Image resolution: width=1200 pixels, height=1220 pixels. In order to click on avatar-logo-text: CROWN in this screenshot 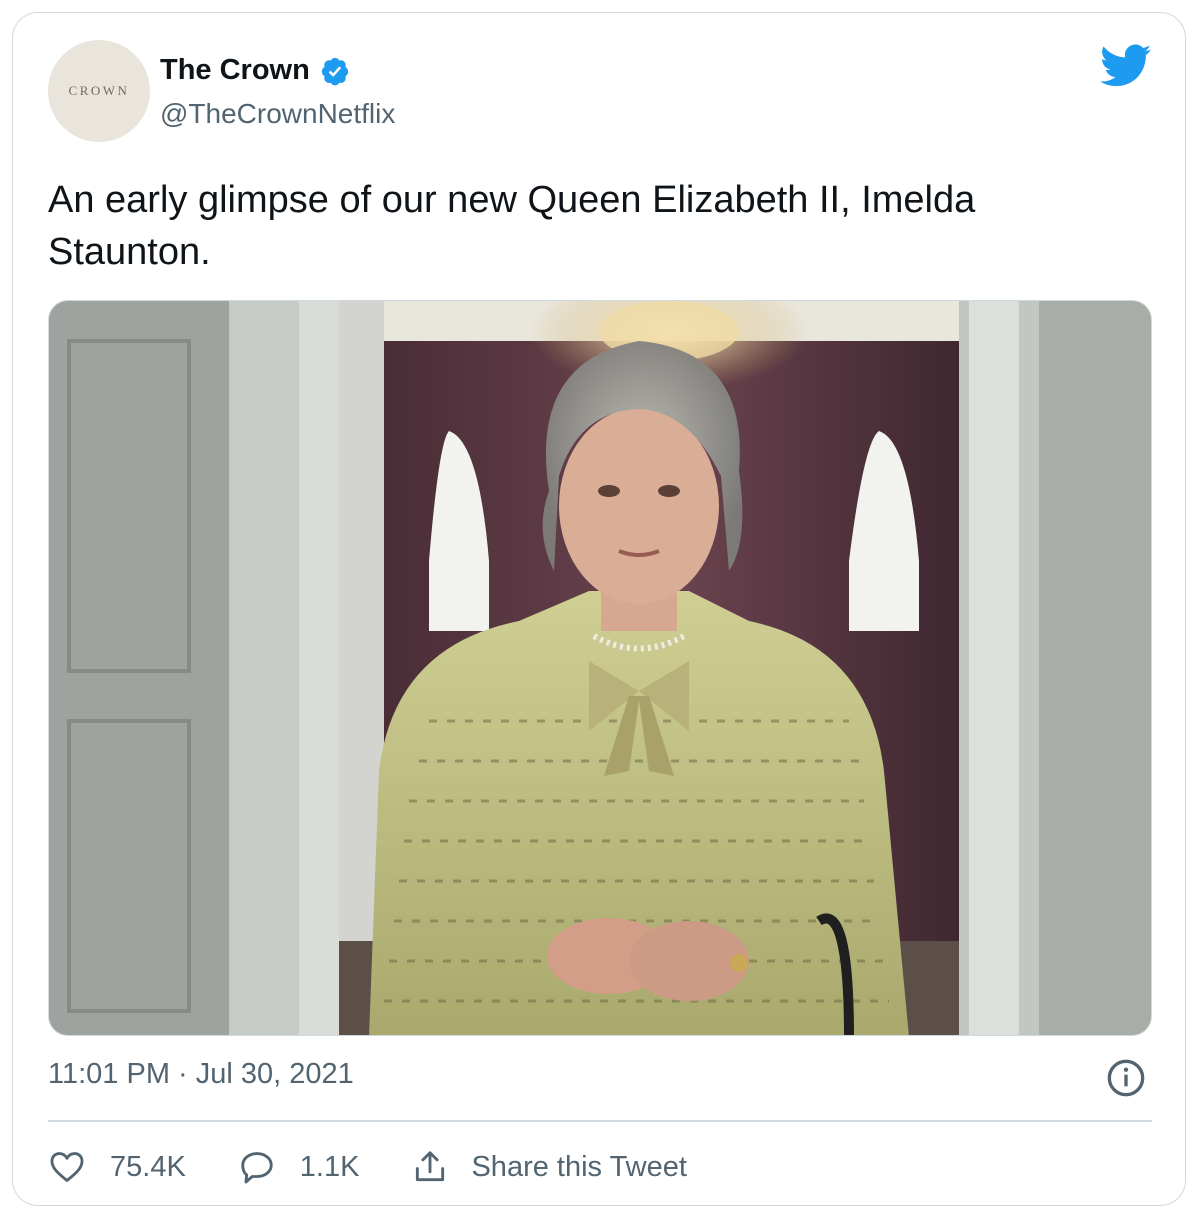, I will do `click(99, 90)`.